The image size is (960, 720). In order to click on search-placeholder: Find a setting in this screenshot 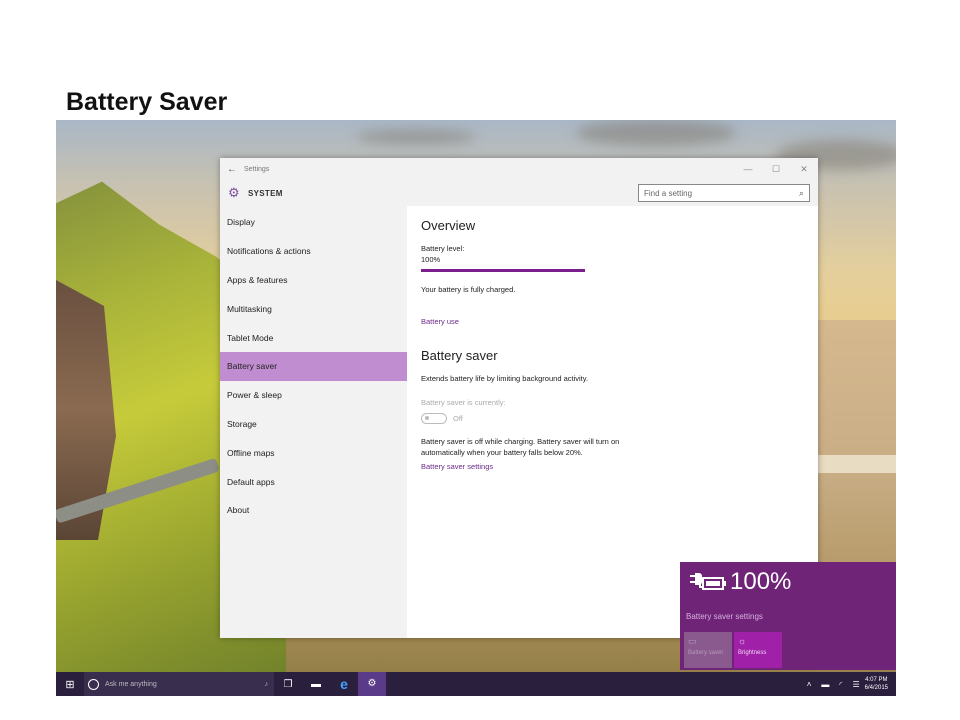, I will do `click(668, 193)`.